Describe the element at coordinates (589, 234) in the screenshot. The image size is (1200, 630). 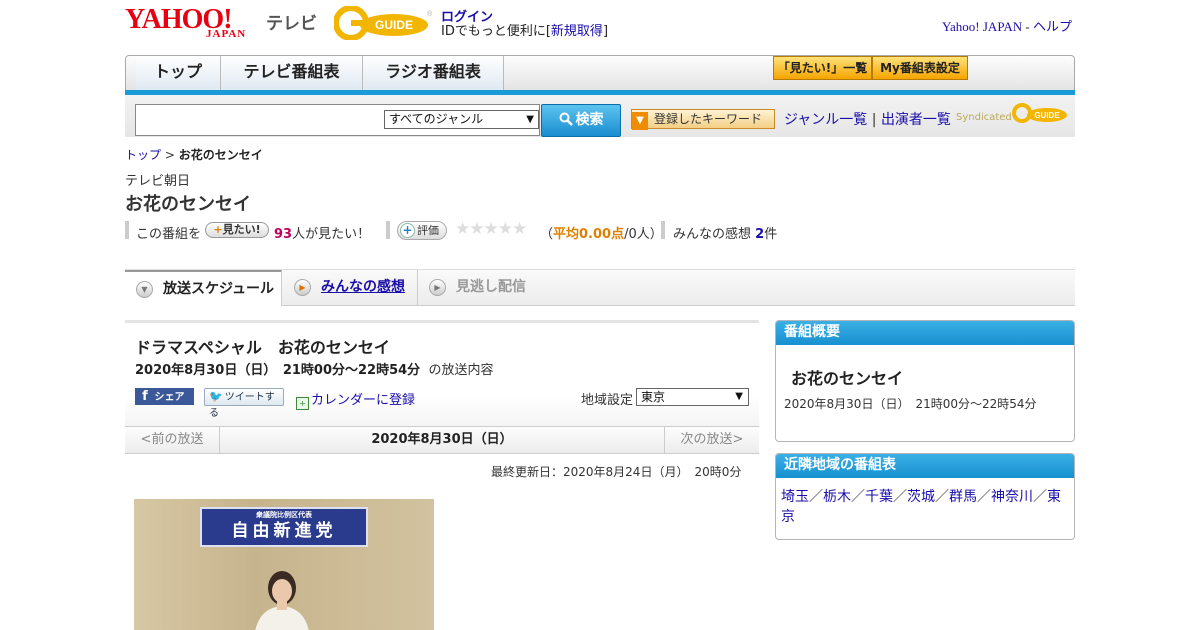
I see `avg-score: 平均0.00点` at that location.